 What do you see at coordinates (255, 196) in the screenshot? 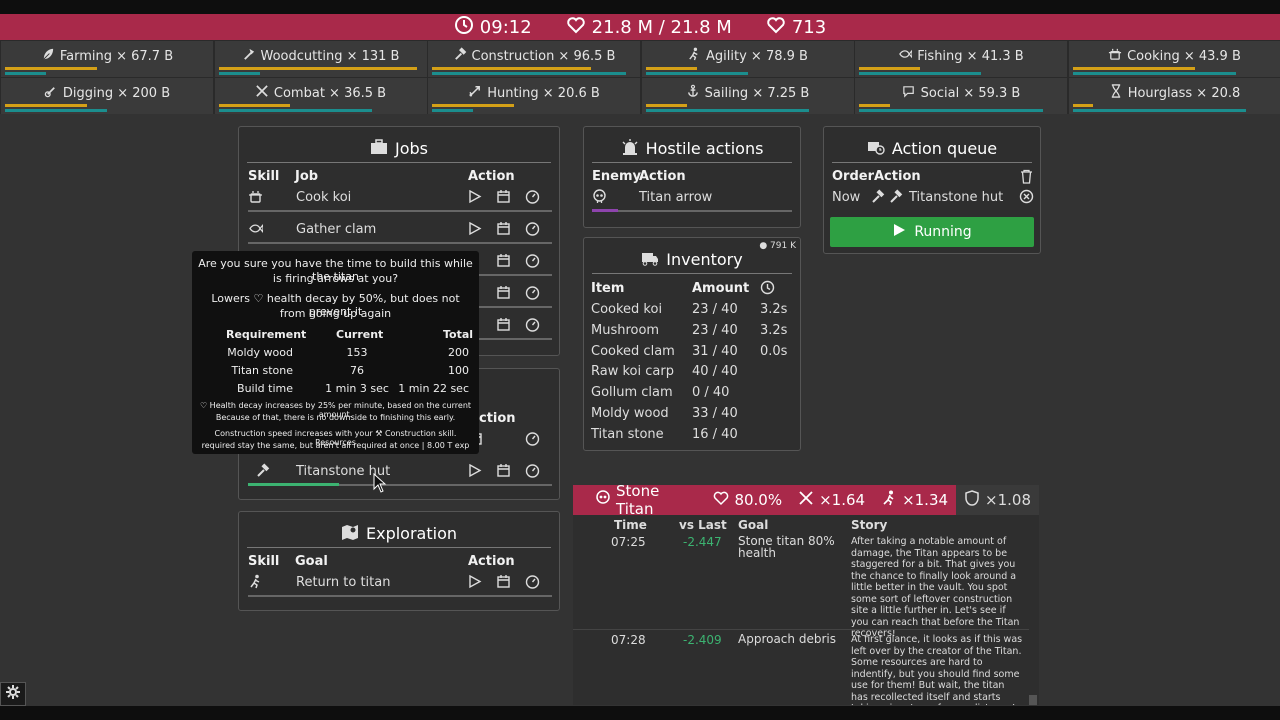
I see `pot-icon` at bounding box center [255, 196].